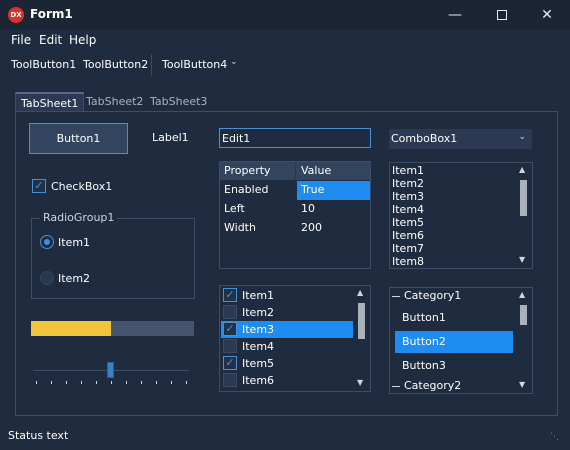 This screenshot has height=450, width=570. What do you see at coordinates (408, 235) in the screenshot?
I see `listbox-item: Item6` at bounding box center [408, 235].